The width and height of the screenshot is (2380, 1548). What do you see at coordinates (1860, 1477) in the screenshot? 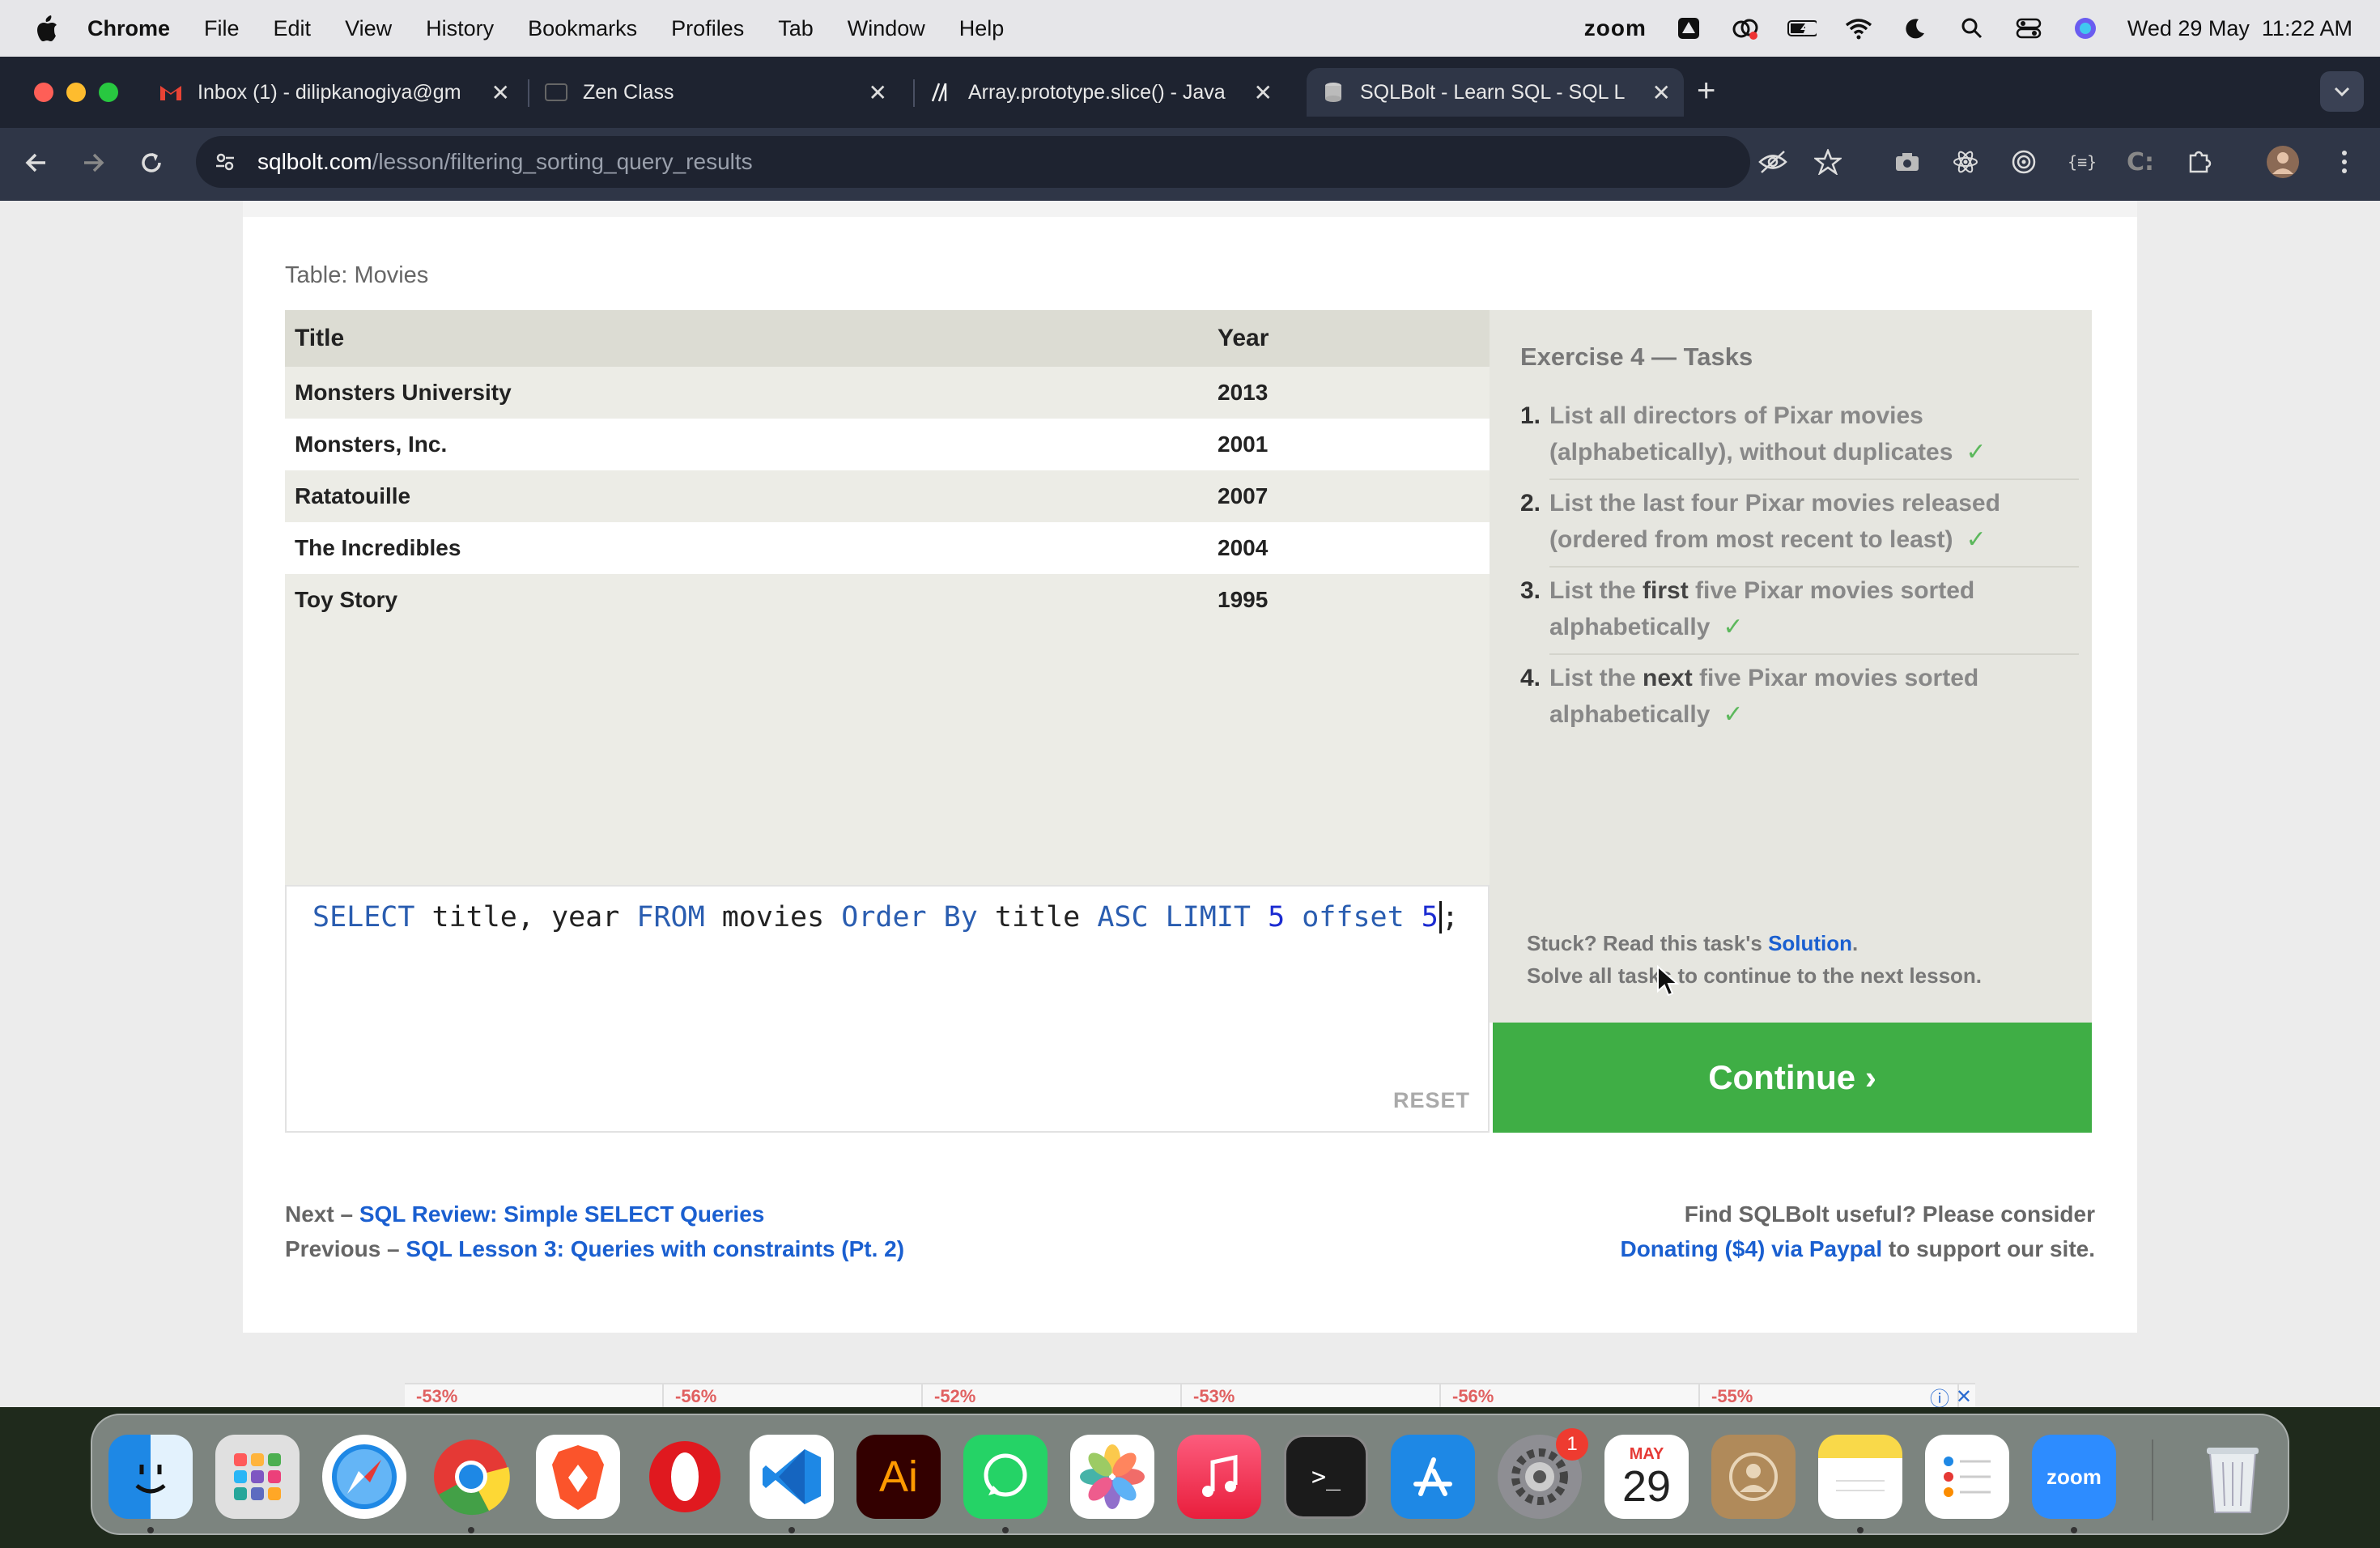
I see `notes-icon` at bounding box center [1860, 1477].